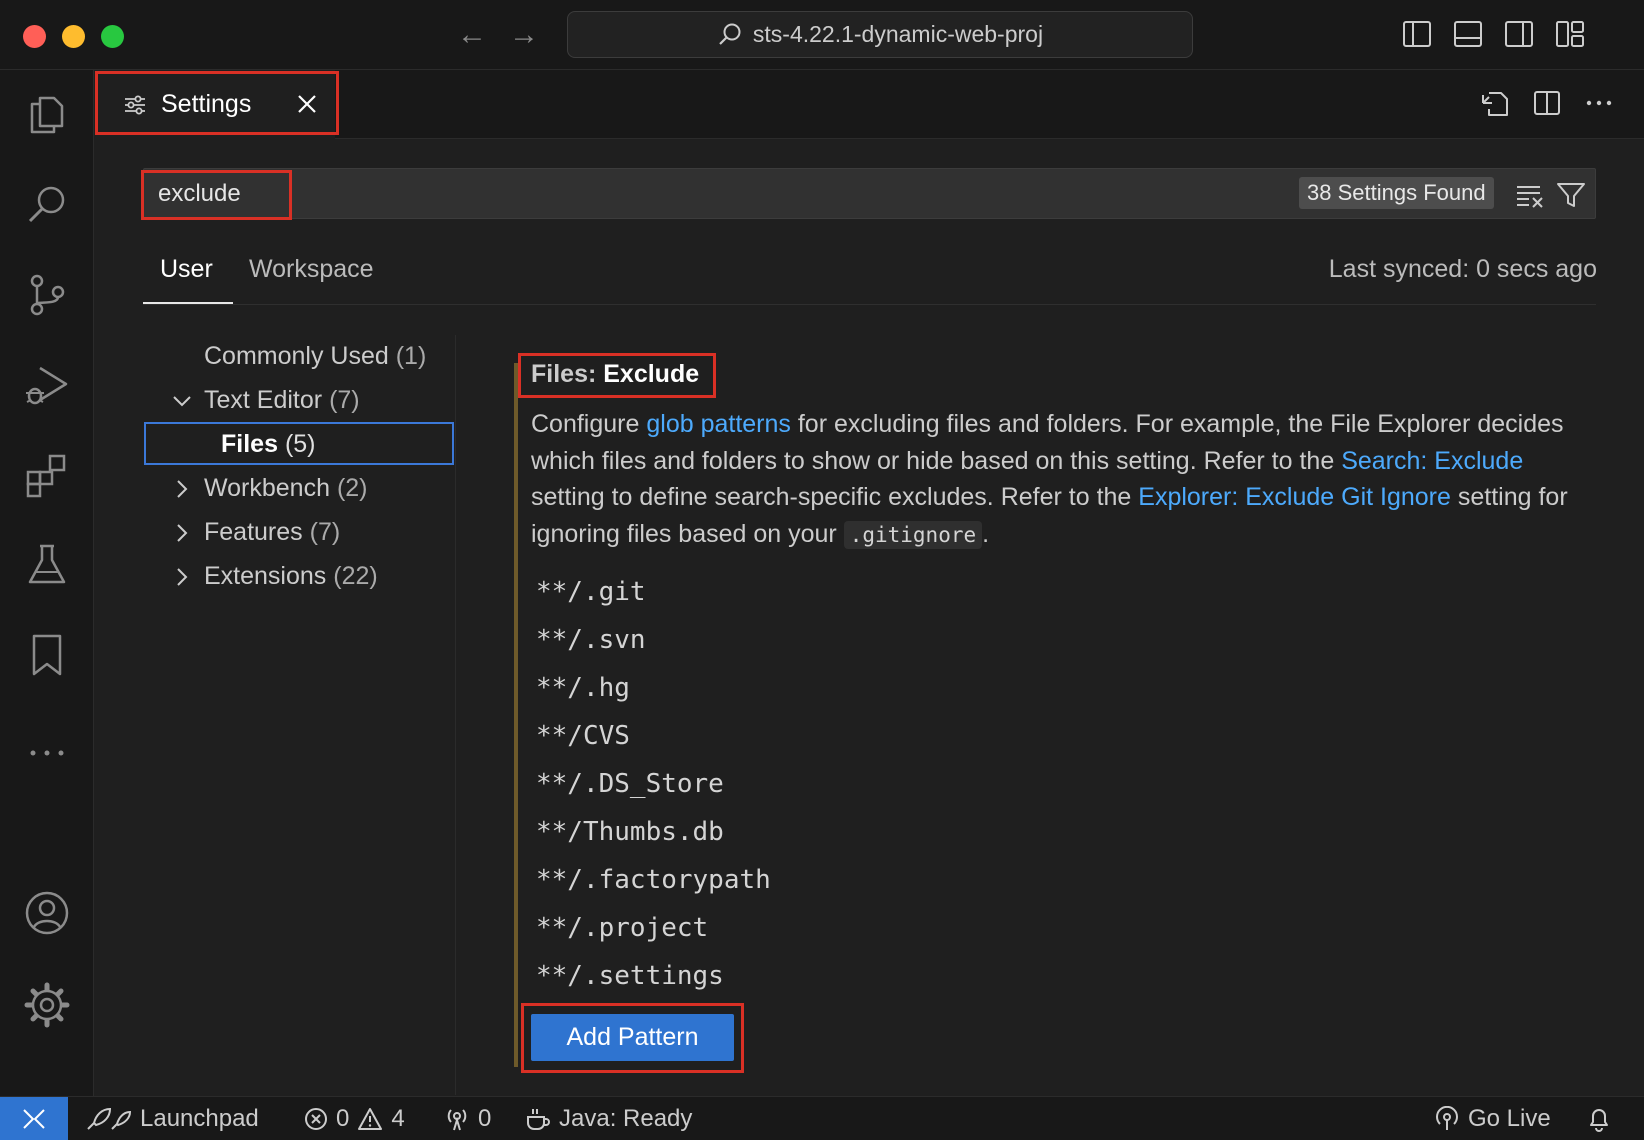  I want to click on testing-icon, so click(47, 565).